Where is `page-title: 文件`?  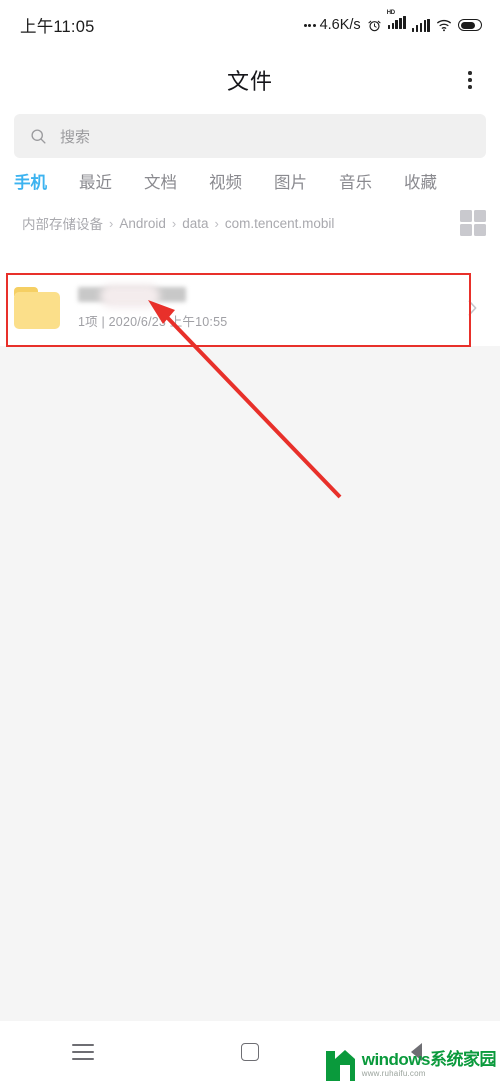 page-title: 文件 is located at coordinates (249, 81).